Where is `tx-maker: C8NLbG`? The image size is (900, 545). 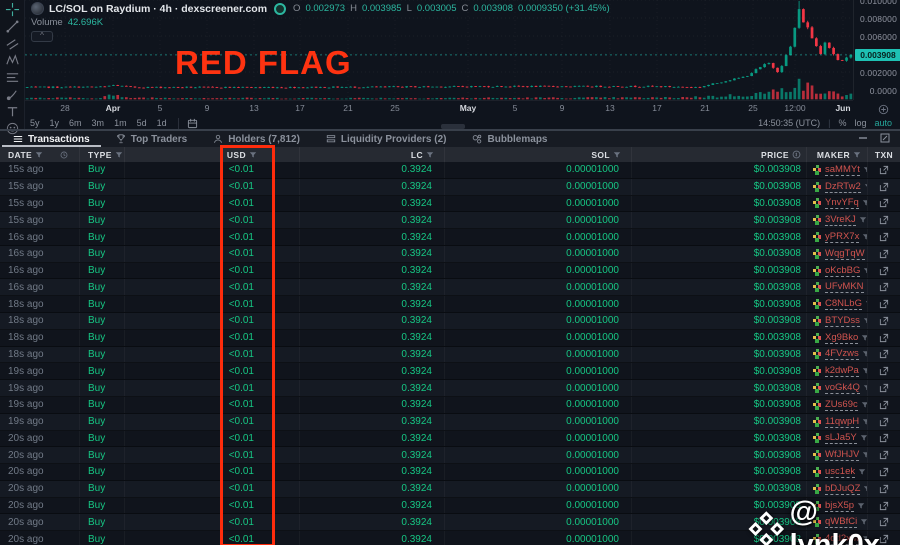
tx-maker: C8NLbG is located at coordinates (837, 304).